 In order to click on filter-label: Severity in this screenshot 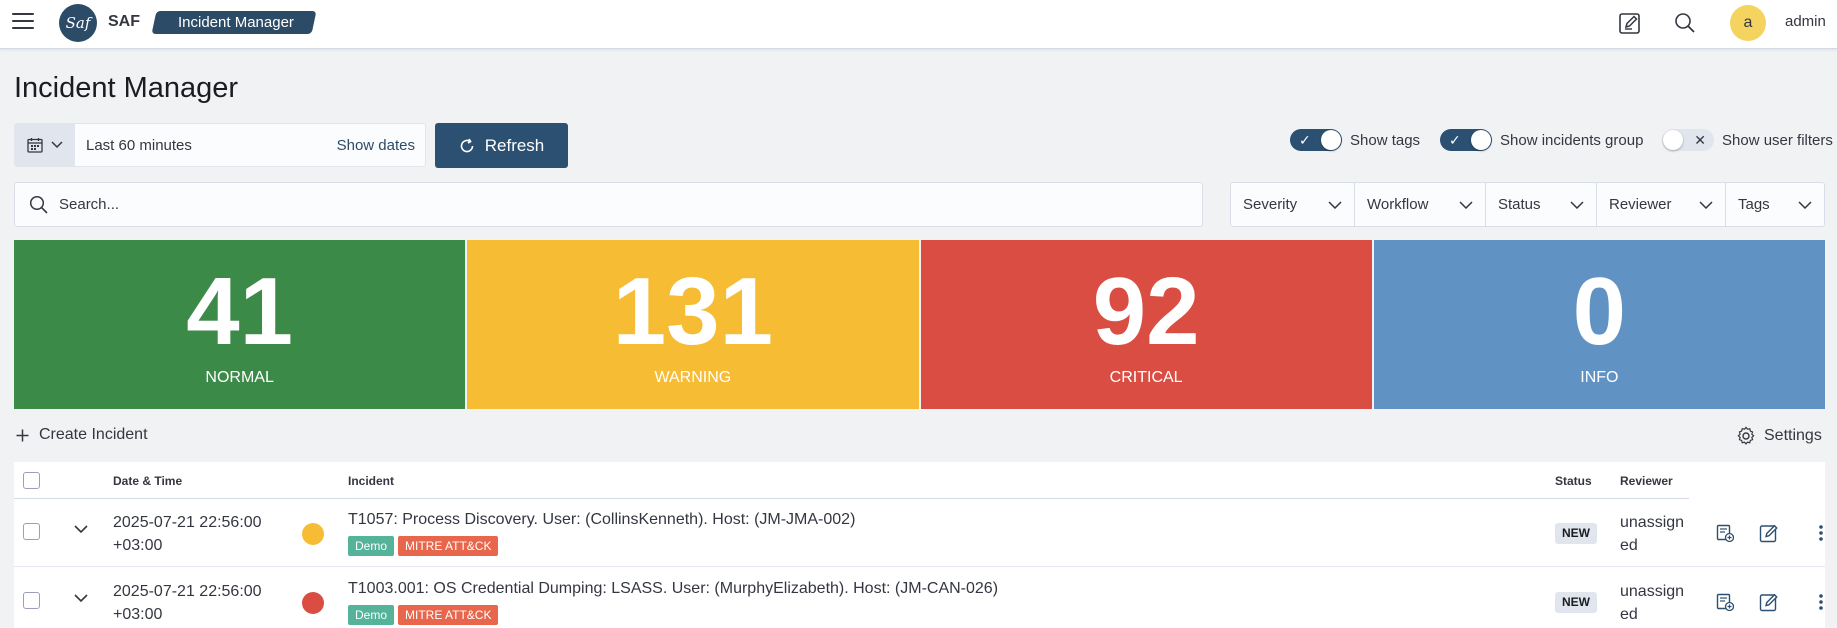, I will do `click(1270, 204)`.